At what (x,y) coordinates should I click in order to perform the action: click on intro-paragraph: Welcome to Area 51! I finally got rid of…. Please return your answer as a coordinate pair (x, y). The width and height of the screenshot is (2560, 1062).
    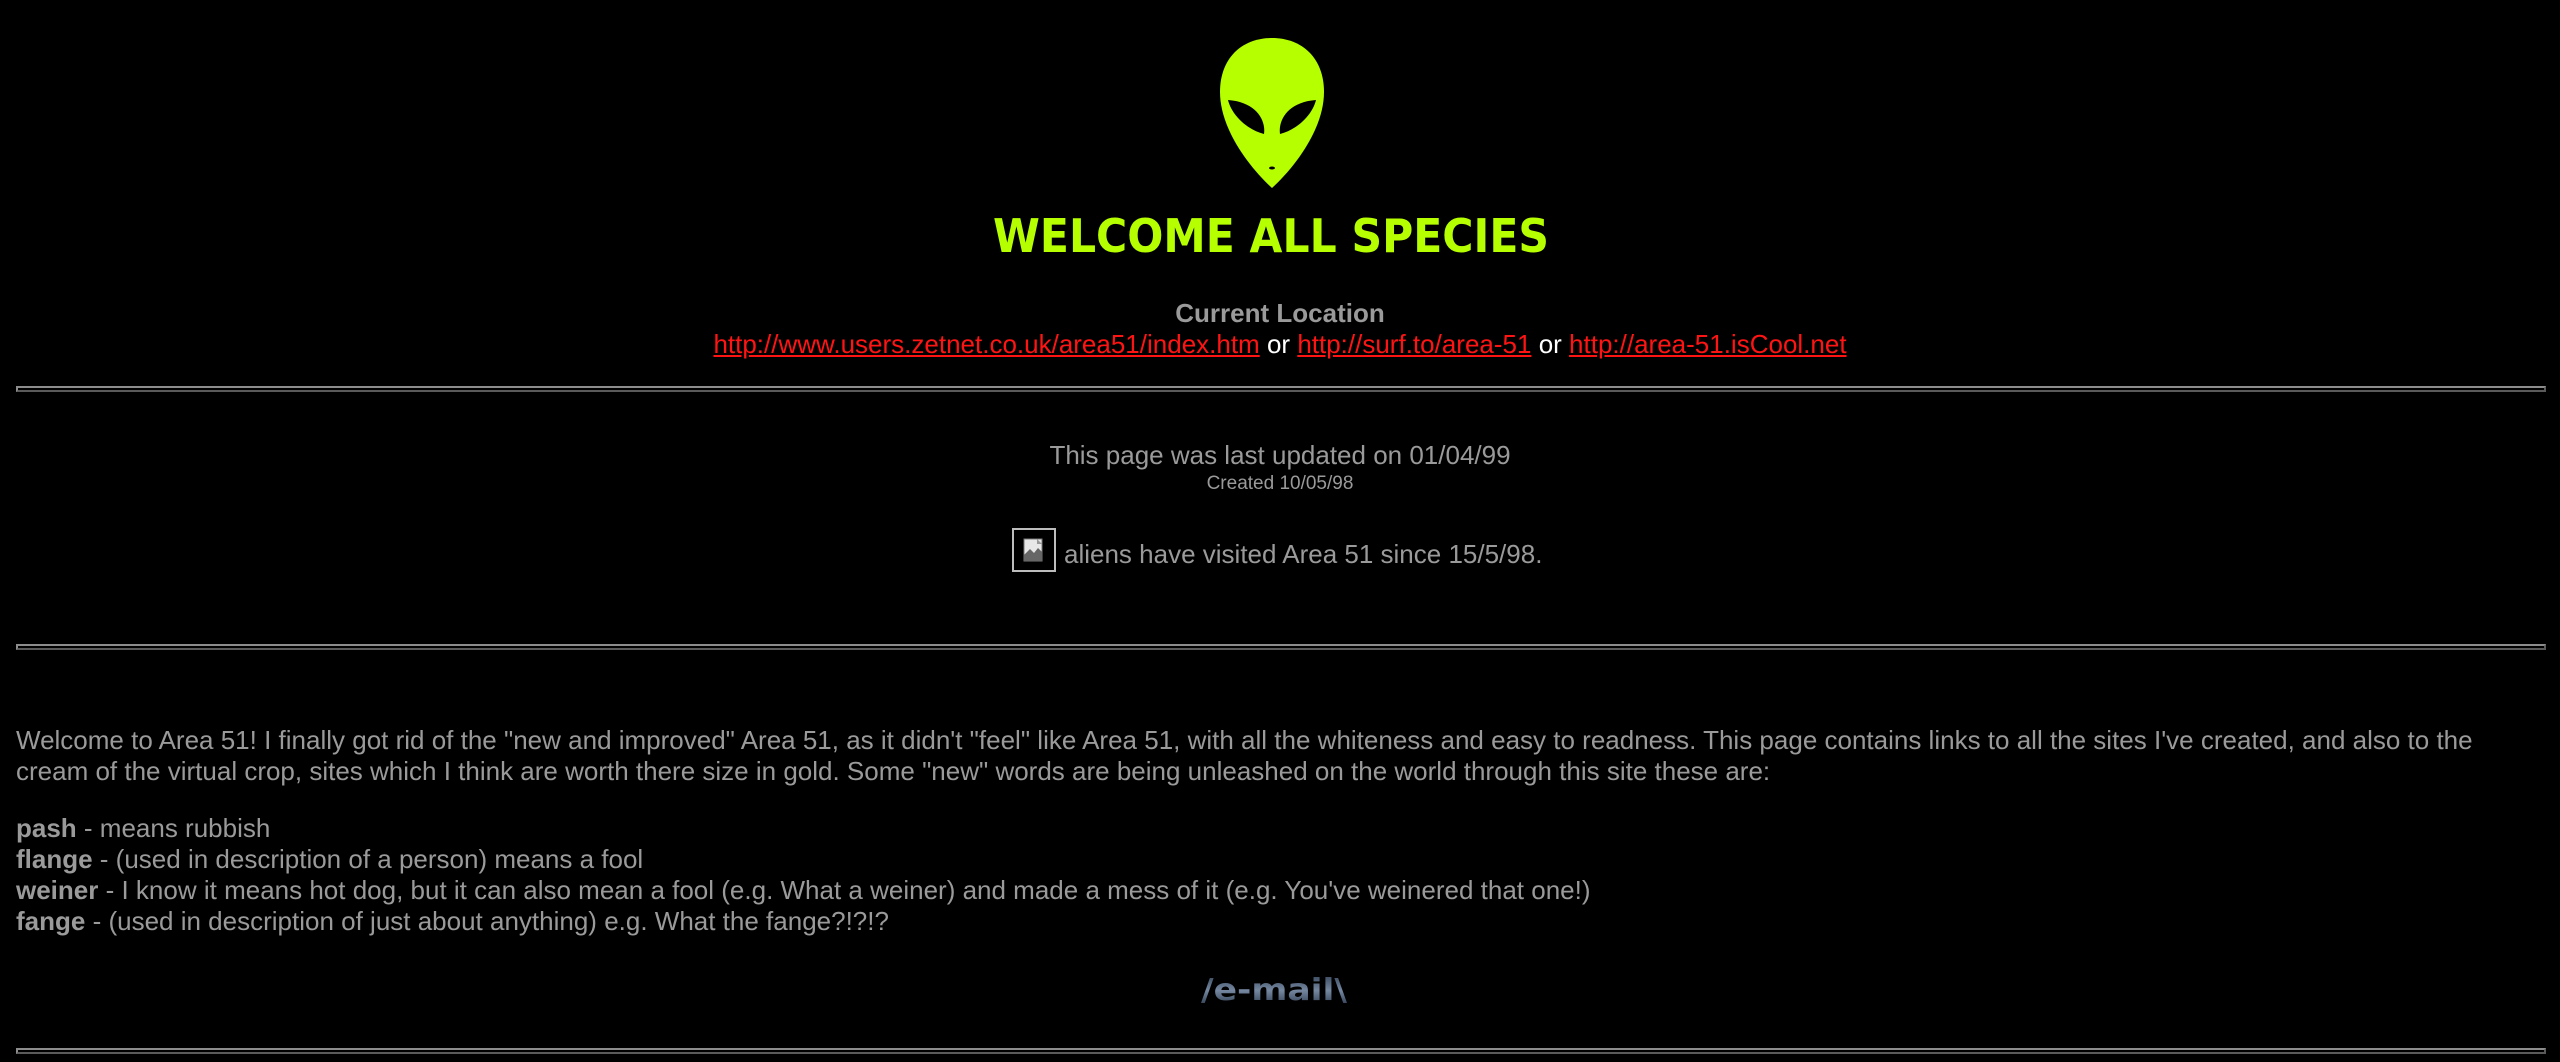
    Looking at the image, I should click on (1244, 755).